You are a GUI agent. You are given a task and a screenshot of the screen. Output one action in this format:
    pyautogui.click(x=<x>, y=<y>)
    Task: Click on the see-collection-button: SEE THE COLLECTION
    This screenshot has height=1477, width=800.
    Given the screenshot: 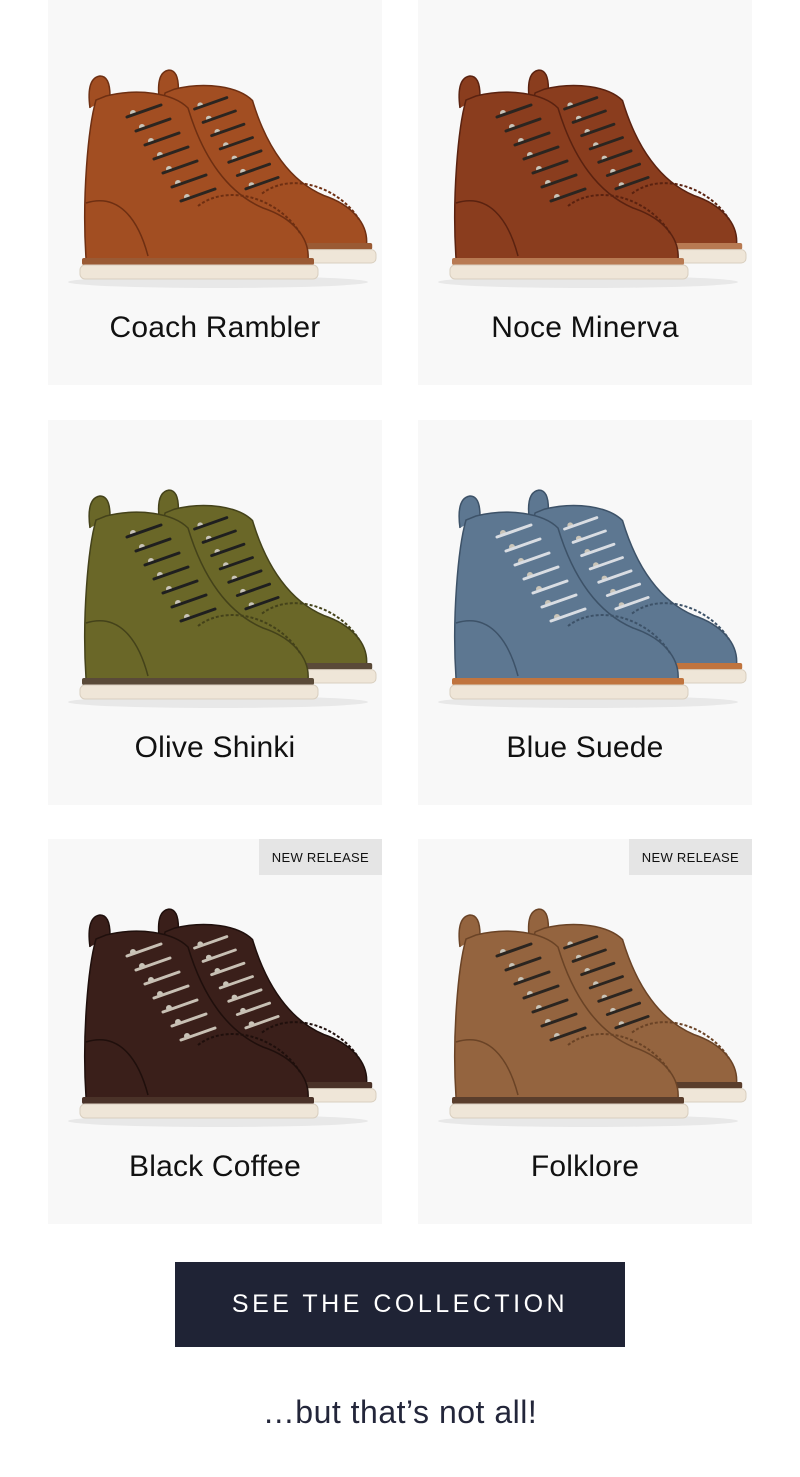 What is the action you would take?
    pyautogui.click(x=400, y=1304)
    